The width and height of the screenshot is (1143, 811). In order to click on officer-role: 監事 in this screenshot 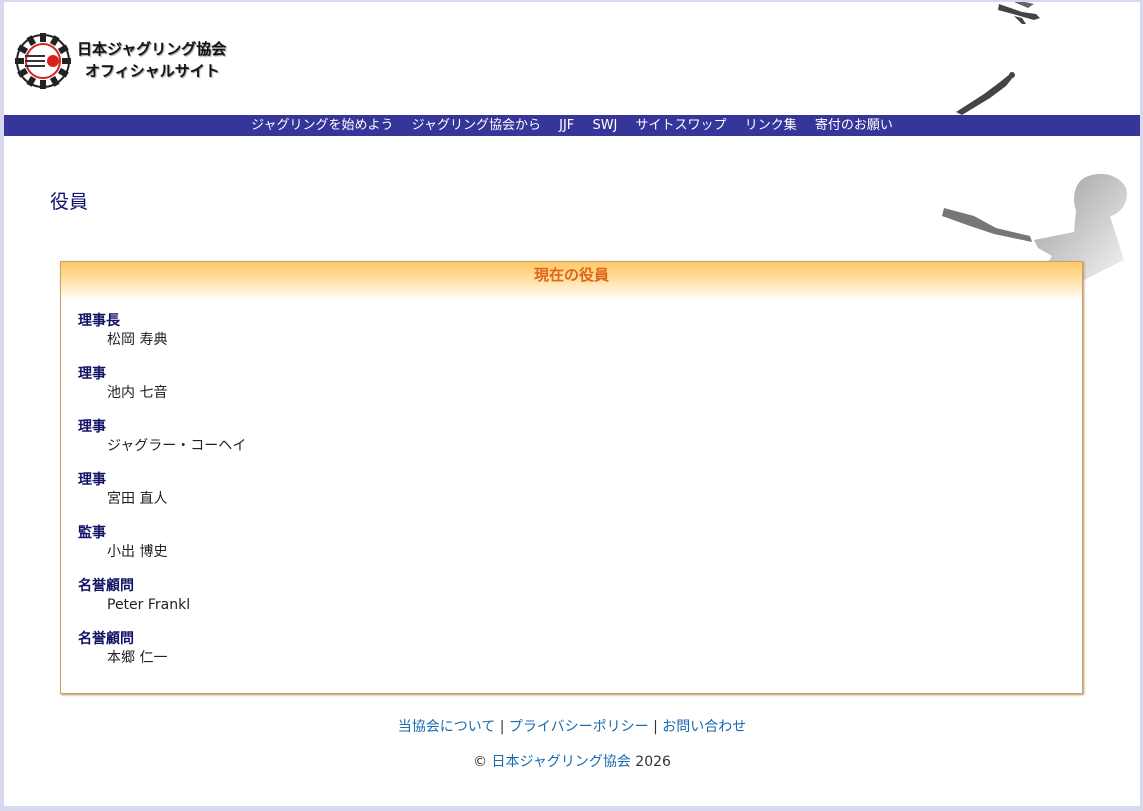, I will do `click(92, 533)`.